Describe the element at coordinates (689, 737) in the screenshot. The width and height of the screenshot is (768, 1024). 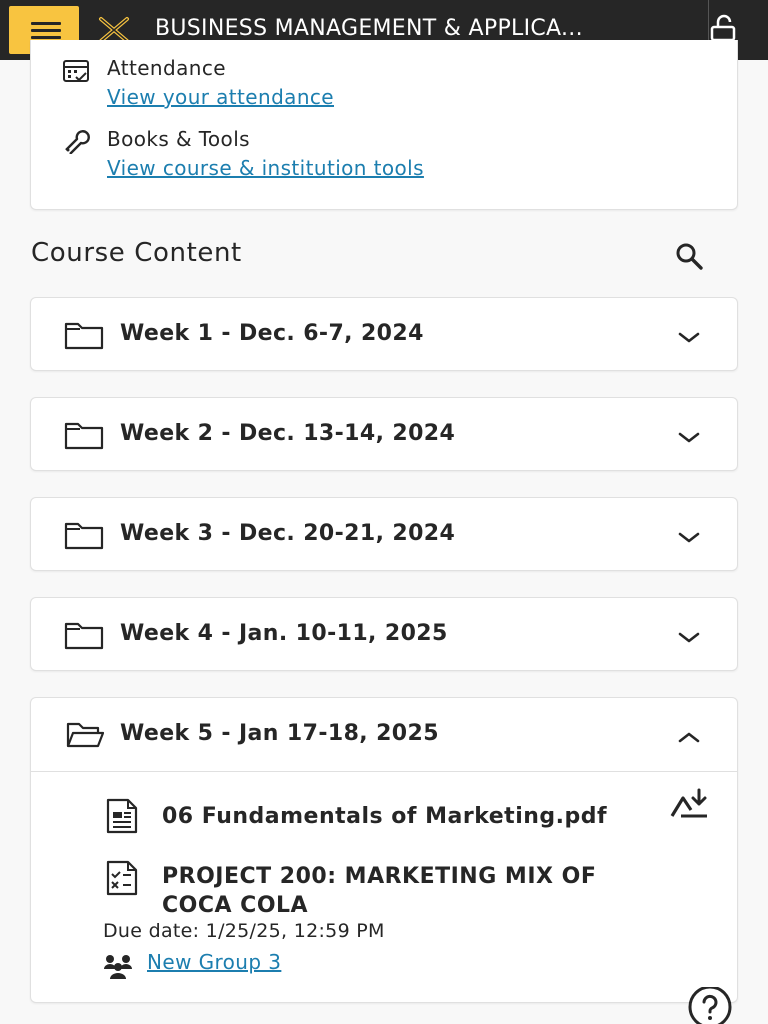
I see `chevron-up-icon` at that location.